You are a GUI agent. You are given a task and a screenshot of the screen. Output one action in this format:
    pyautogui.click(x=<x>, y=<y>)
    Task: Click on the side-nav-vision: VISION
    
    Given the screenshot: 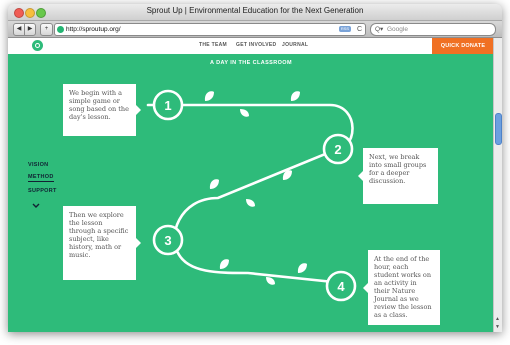 What is the action you would take?
    pyautogui.click(x=42, y=165)
    